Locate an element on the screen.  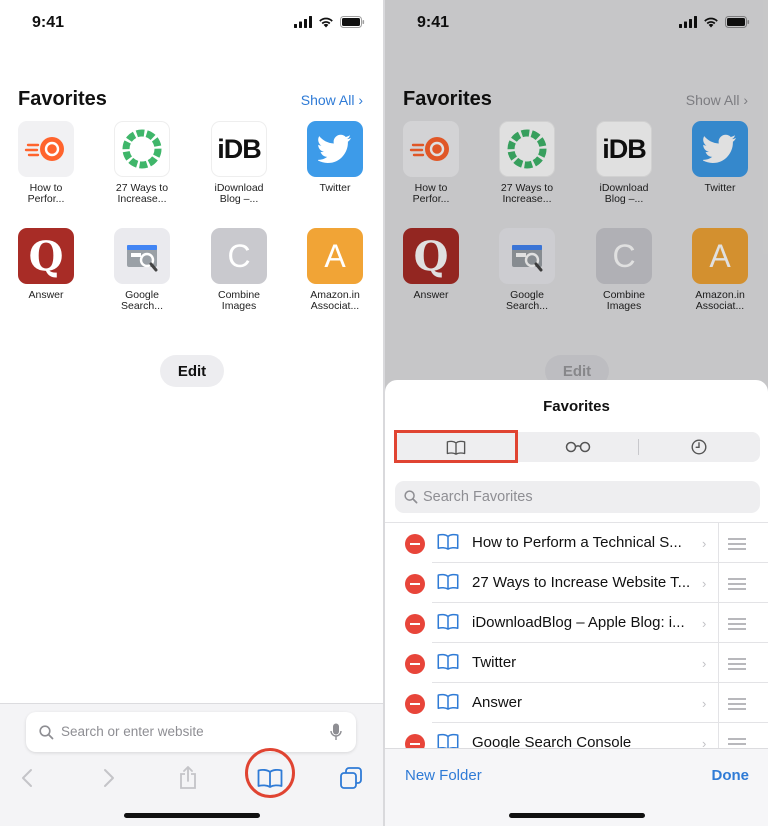
tabs-button is located at coordinates (351, 778).